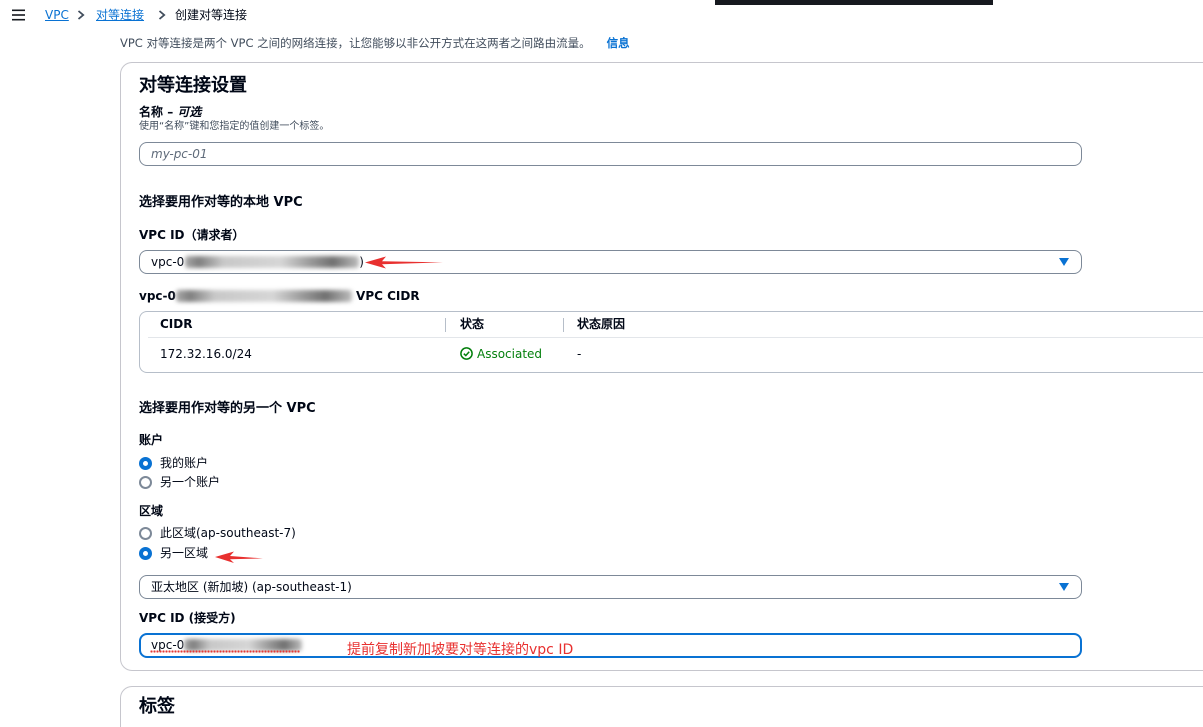 The image size is (1203, 727). I want to click on radio-my-account: 我的账户, so click(259, 464).